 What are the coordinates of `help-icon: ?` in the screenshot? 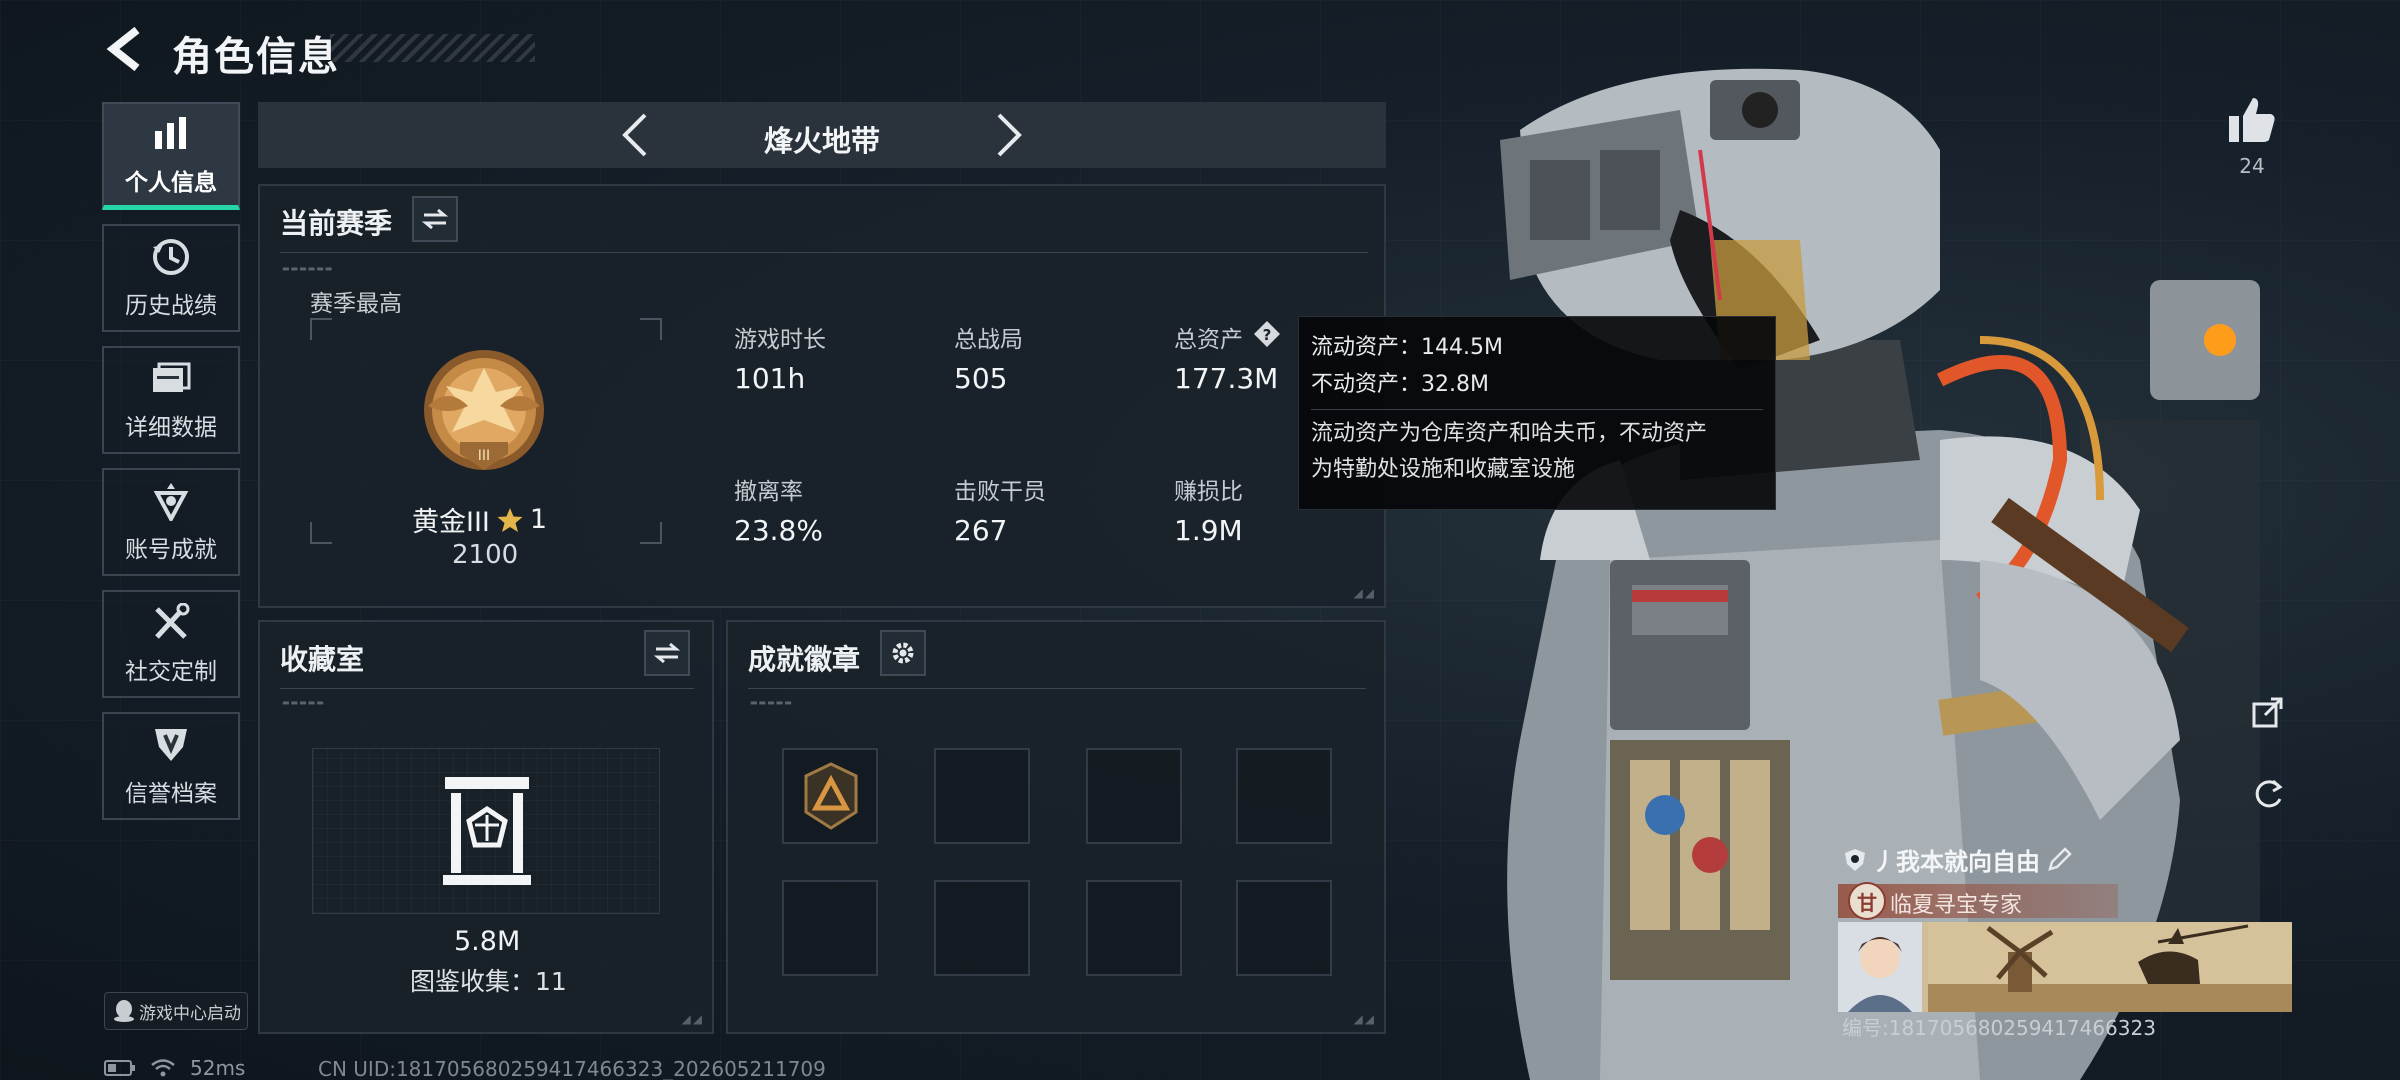 It's located at (1267, 334).